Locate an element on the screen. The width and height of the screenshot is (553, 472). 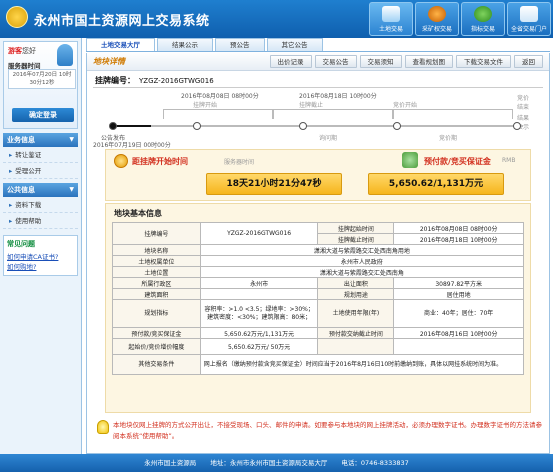
tab-trading-hall: 土地交易大厅 is located at coordinates (120, 44).